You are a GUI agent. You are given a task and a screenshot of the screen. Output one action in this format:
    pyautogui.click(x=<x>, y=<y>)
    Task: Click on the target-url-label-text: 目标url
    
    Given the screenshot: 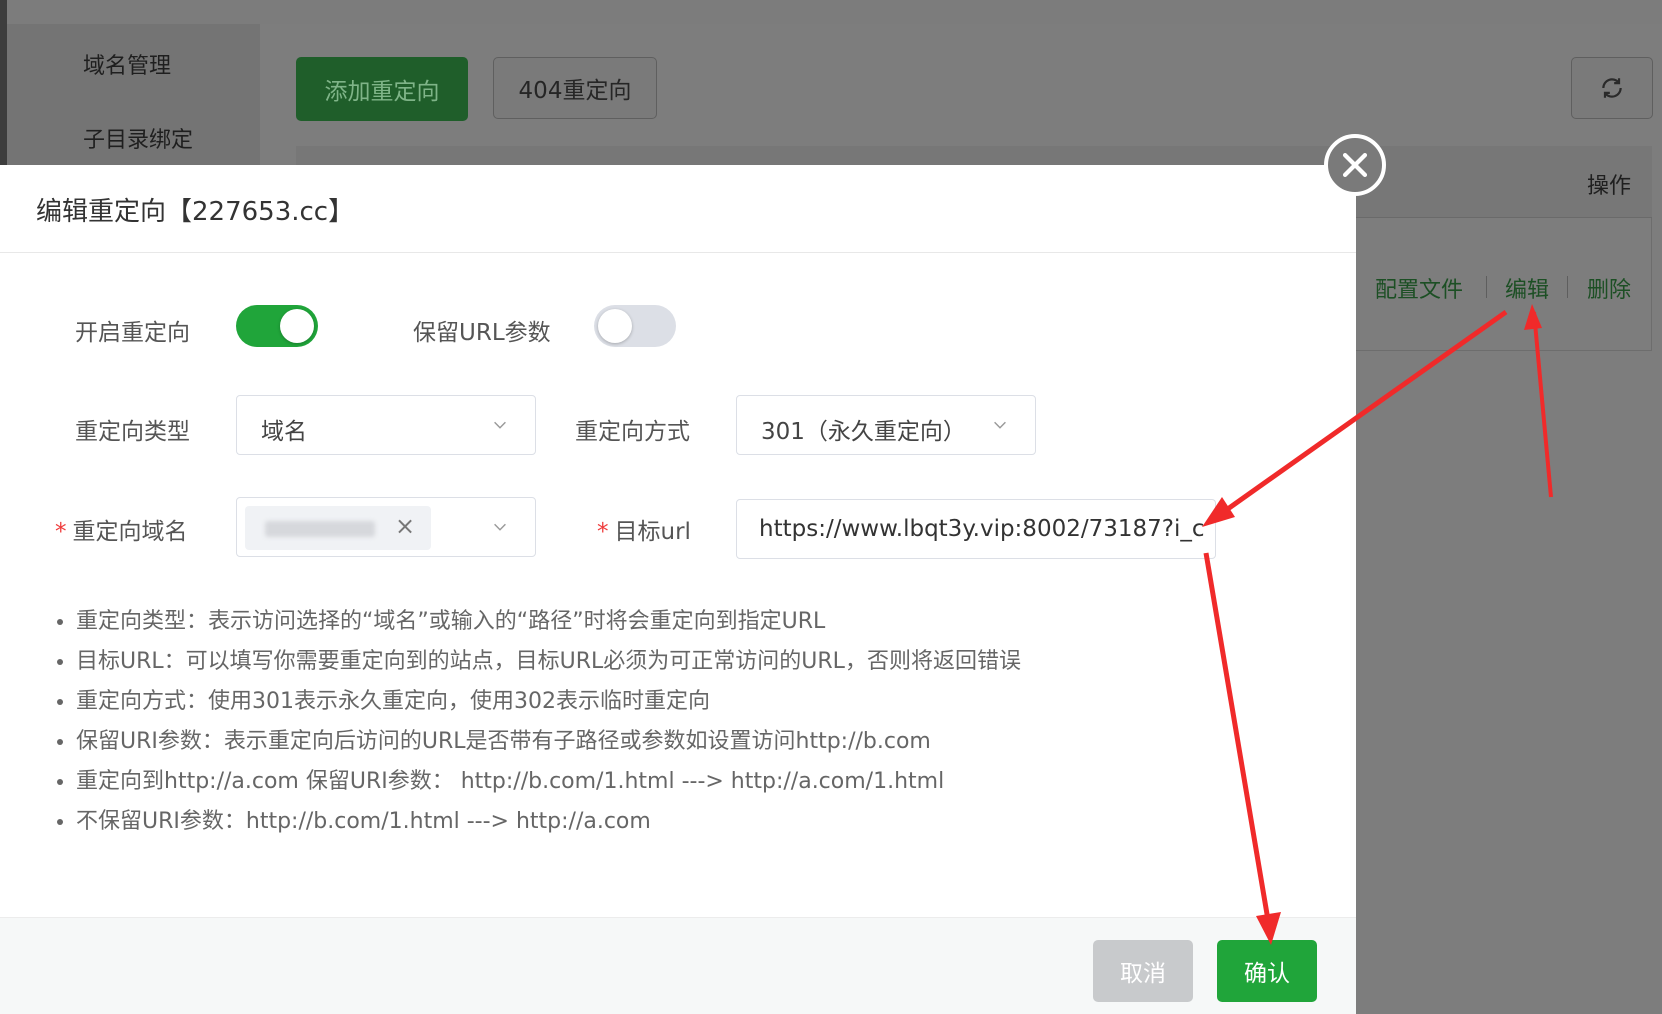 What is the action you would take?
    pyautogui.click(x=652, y=532)
    